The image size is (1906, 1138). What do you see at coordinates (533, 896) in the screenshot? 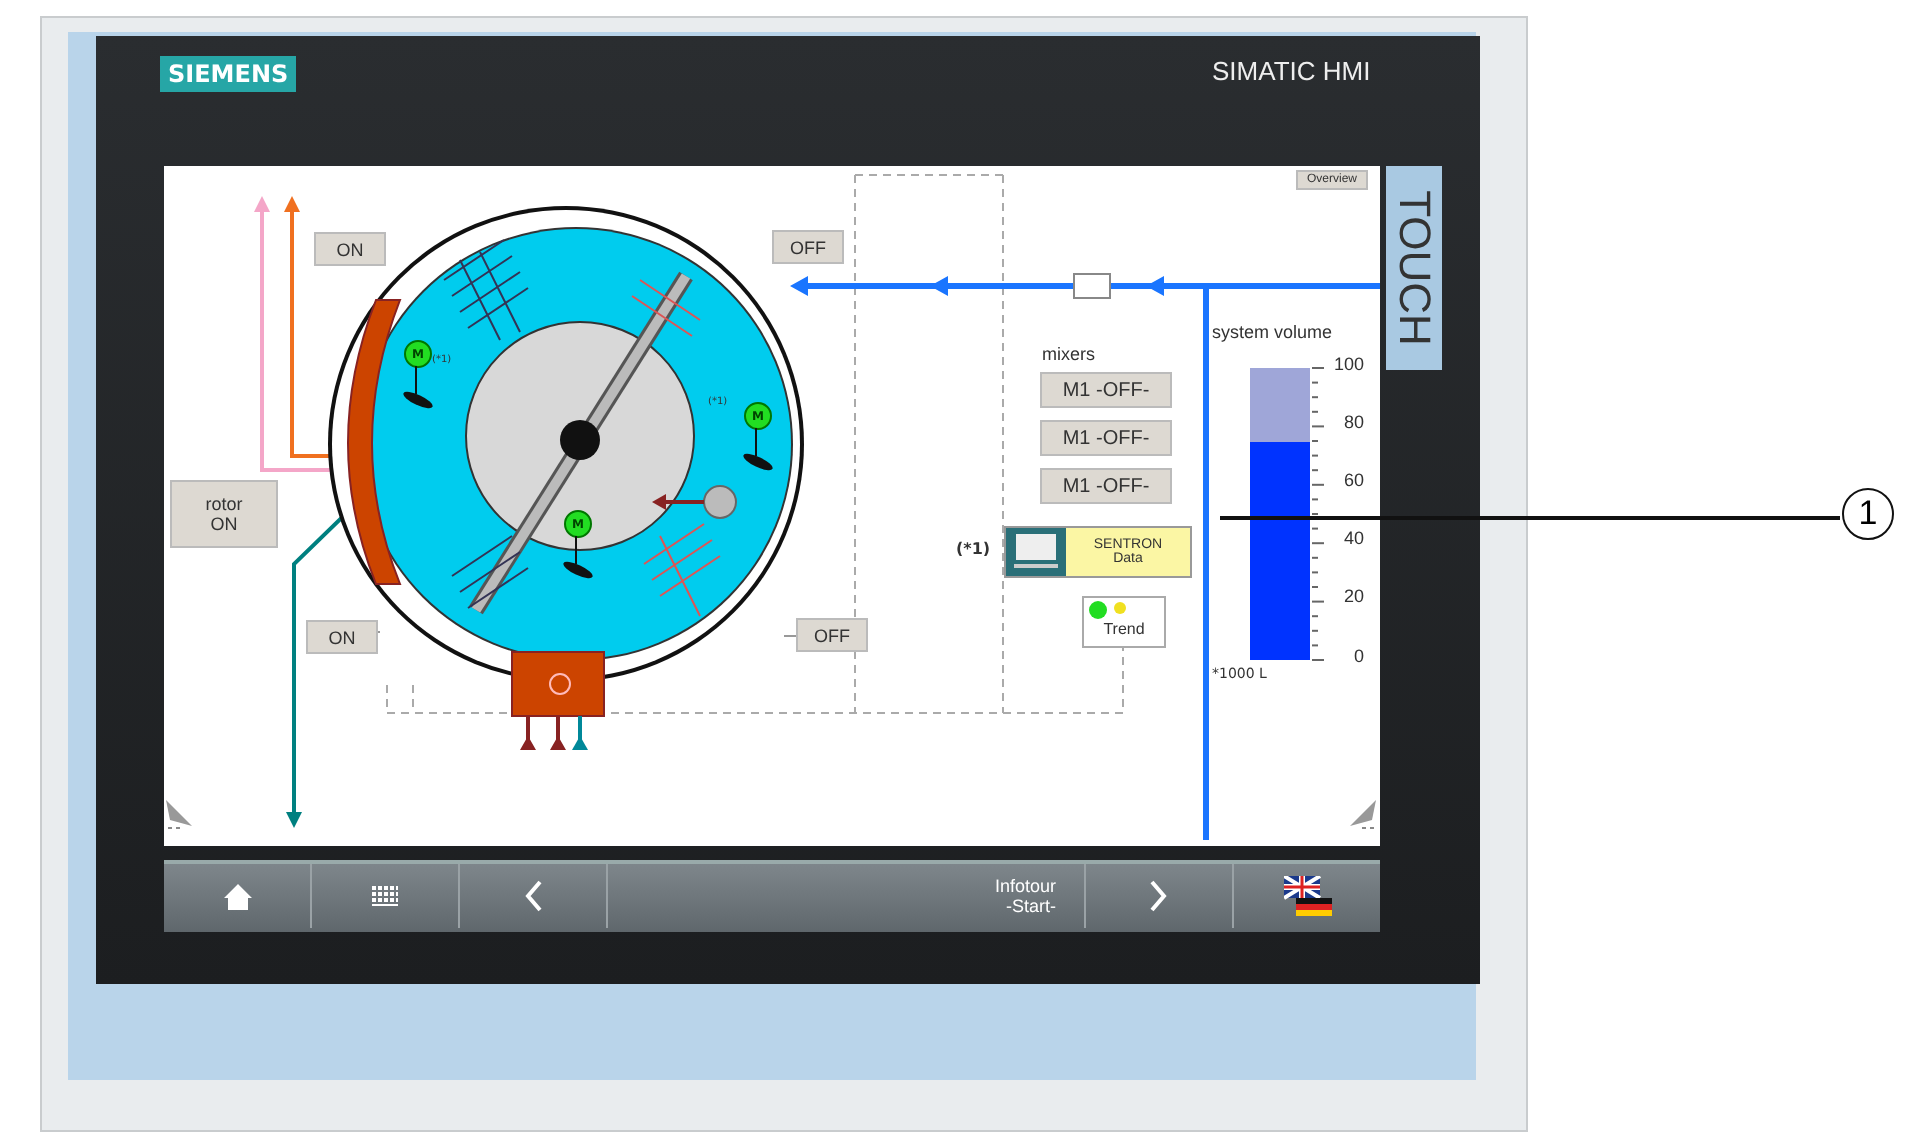
I see `chevron-left-icon` at bounding box center [533, 896].